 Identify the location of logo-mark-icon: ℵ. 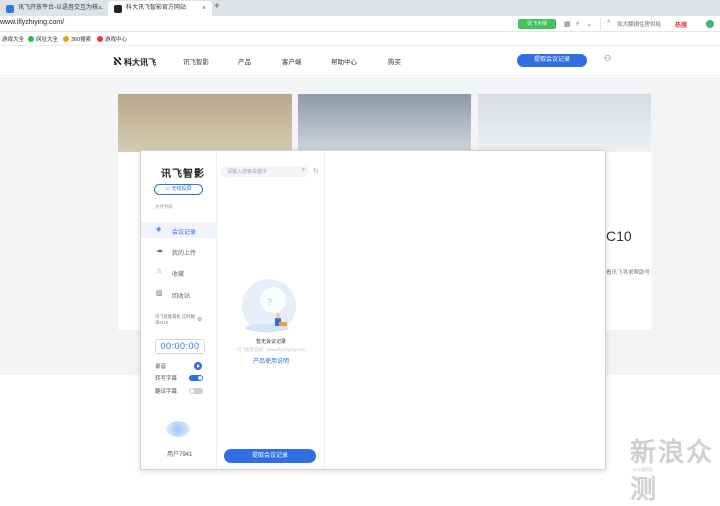
(117, 62).